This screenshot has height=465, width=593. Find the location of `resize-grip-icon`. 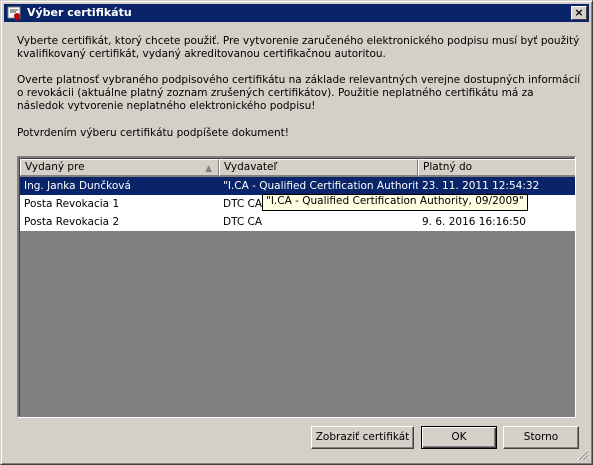

resize-grip-icon is located at coordinates (583, 455).